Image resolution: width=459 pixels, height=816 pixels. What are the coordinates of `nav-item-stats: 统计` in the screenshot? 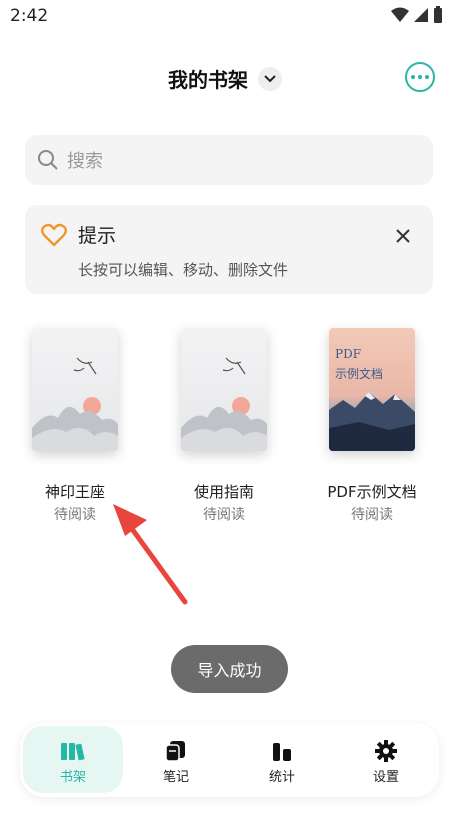 It's located at (282, 759).